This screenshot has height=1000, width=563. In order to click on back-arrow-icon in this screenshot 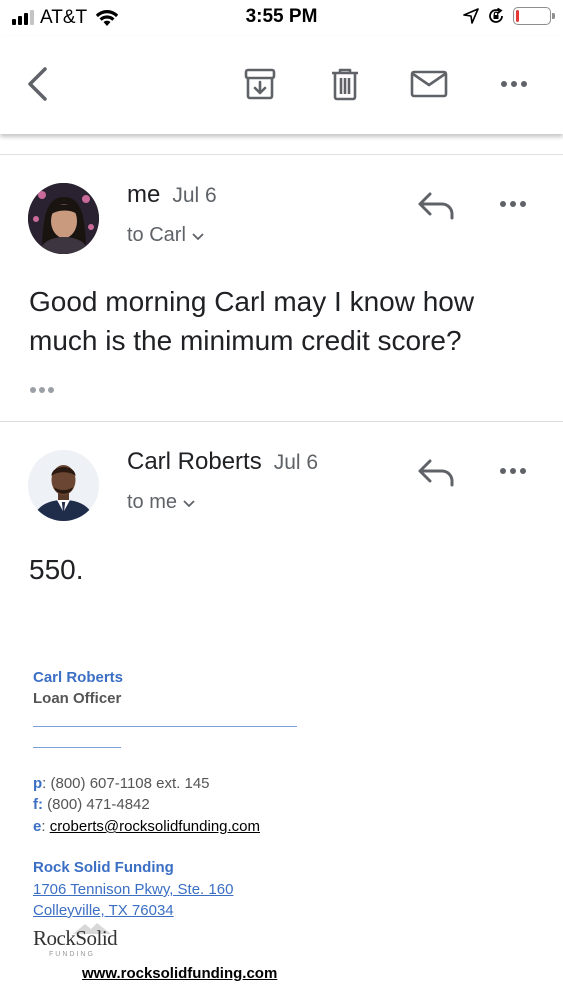, I will do `click(37, 84)`.